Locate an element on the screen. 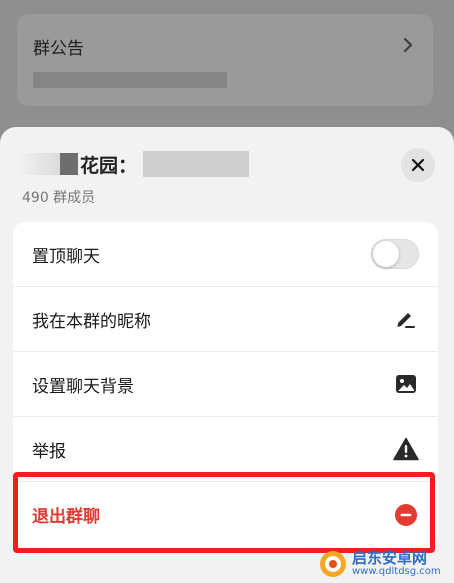  pin-chat-toggle is located at coordinates (395, 254).